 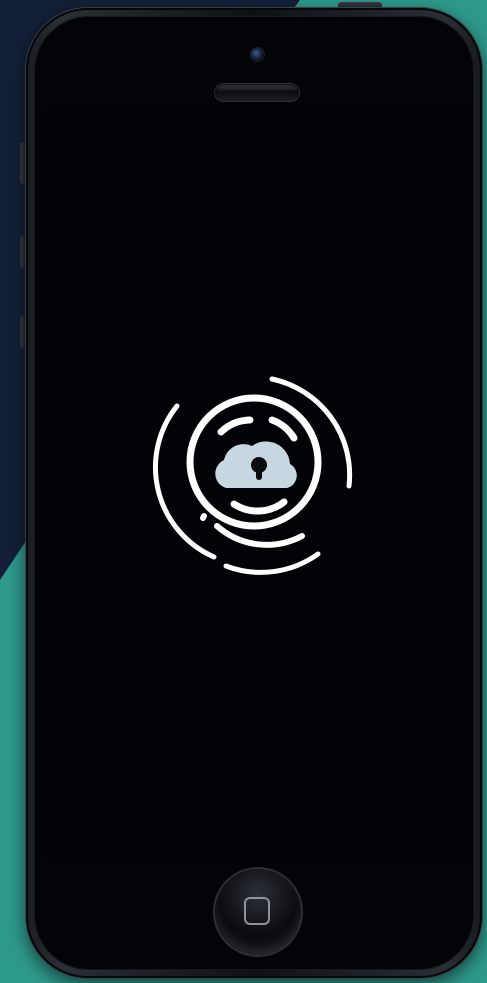 What do you see at coordinates (254, 476) in the screenshot?
I see `cloud-lock-icon` at bounding box center [254, 476].